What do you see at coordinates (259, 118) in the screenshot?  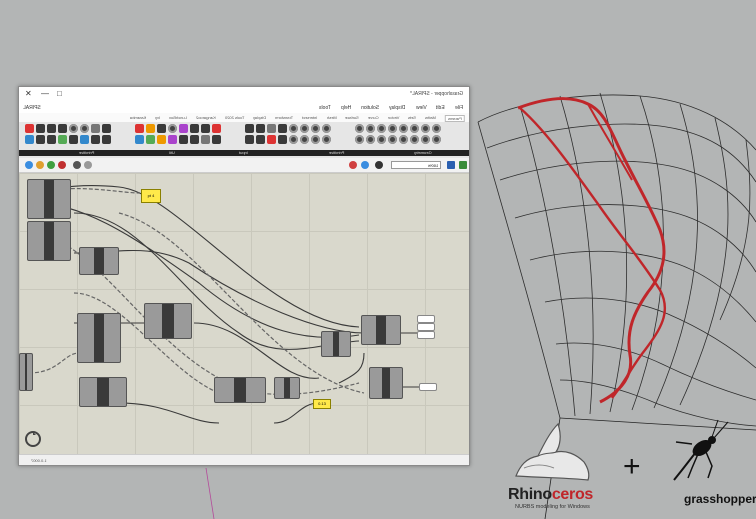 I see `tab-display: Display` at bounding box center [259, 118].